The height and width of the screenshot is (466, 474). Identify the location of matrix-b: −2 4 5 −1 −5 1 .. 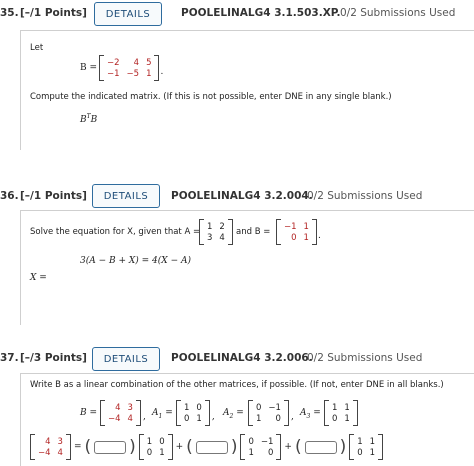
(131, 68).